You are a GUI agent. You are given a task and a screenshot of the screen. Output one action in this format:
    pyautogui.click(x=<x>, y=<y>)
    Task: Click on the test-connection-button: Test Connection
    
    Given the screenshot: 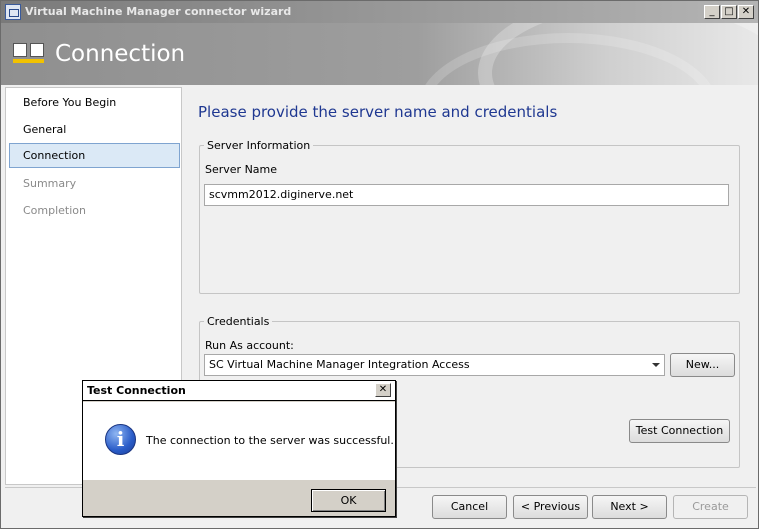 What is the action you would take?
    pyautogui.click(x=679, y=431)
    